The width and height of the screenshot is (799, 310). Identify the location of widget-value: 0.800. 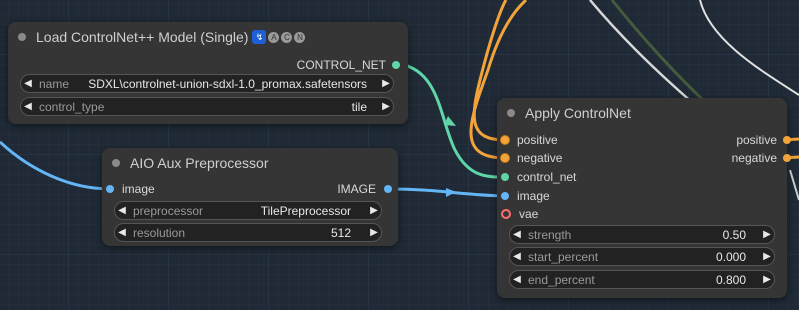
(730, 279).